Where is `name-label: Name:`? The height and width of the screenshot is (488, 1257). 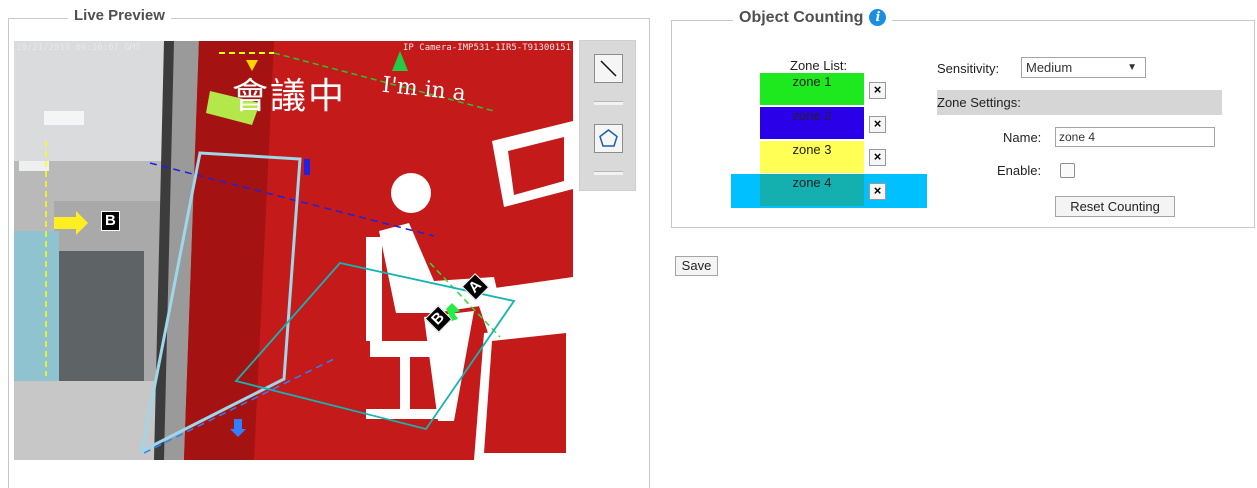
name-label: Name: is located at coordinates (1022, 137).